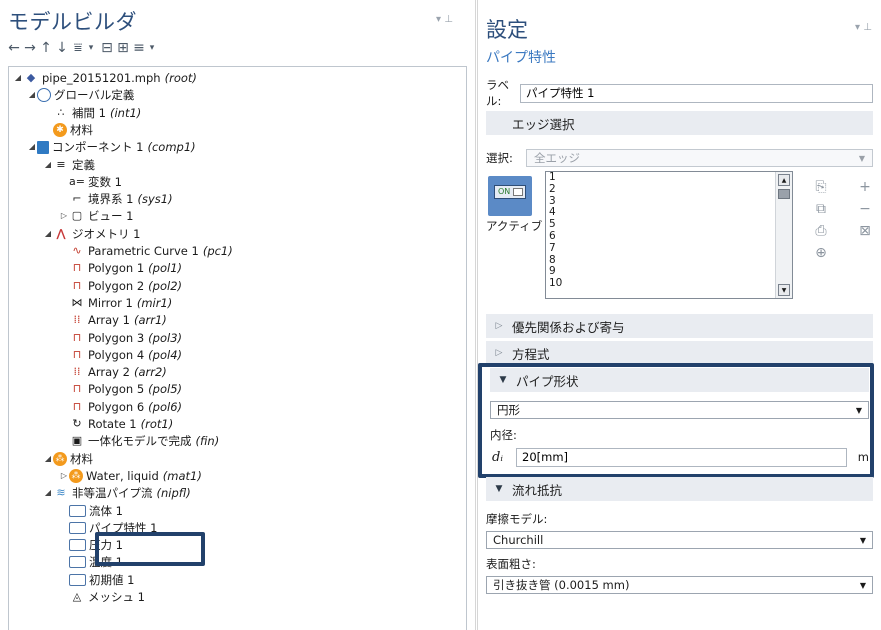 The height and width of the screenshot is (630, 881). I want to click on node-polygon-2: ⊓ Polygon 2 (pol2), so click(120, 286).